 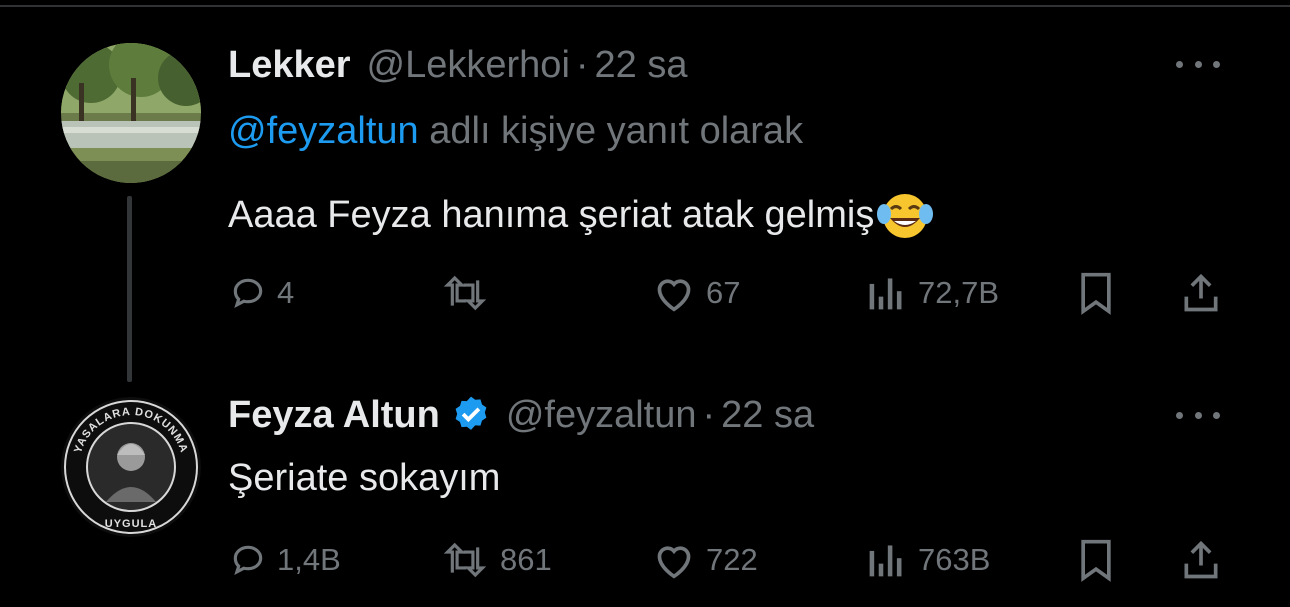 I want to click on reply-context: @feyzaltun adlı kişiye yanıt olarak, so click(x=515, y=131).